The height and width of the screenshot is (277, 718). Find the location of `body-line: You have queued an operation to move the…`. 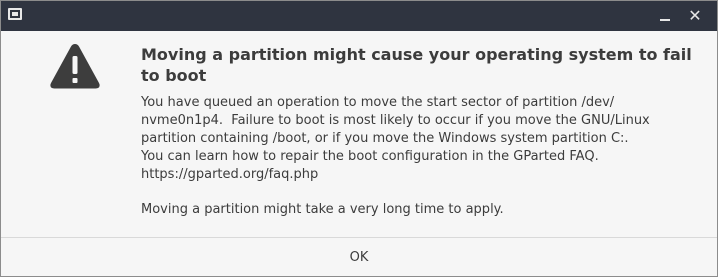

body-line: You have queued an operation to move the… is located at coordinates (378, 102).